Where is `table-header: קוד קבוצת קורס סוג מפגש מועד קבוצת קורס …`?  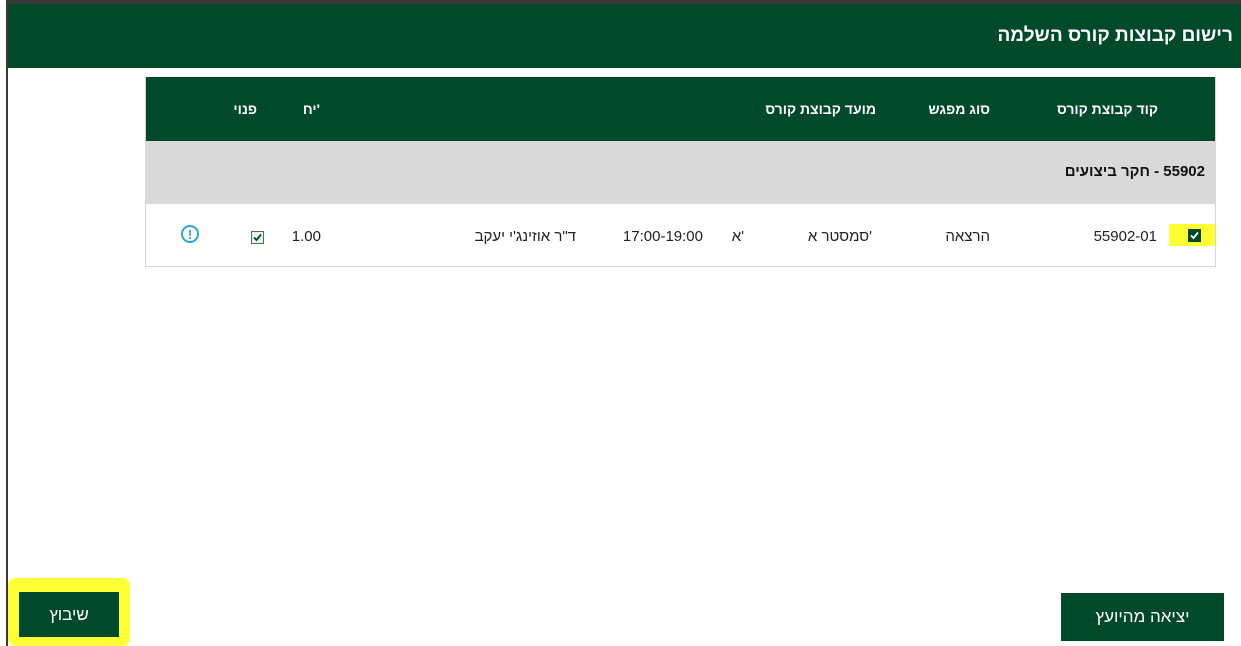
table-header: קוד קבוצת קורס סוג מפגש מועד קבוצת קורס … is located at coordinates (680, 109).